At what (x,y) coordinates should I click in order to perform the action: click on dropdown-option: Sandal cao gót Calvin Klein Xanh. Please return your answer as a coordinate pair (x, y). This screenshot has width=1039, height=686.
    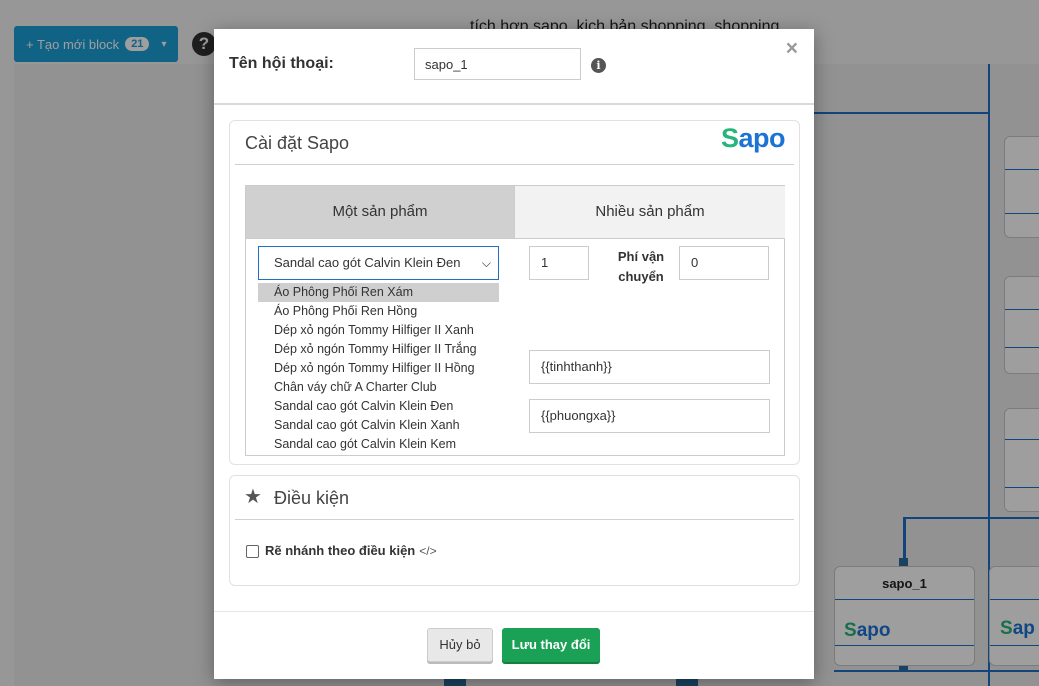
    Looking at the image, I should click on (378, 425).